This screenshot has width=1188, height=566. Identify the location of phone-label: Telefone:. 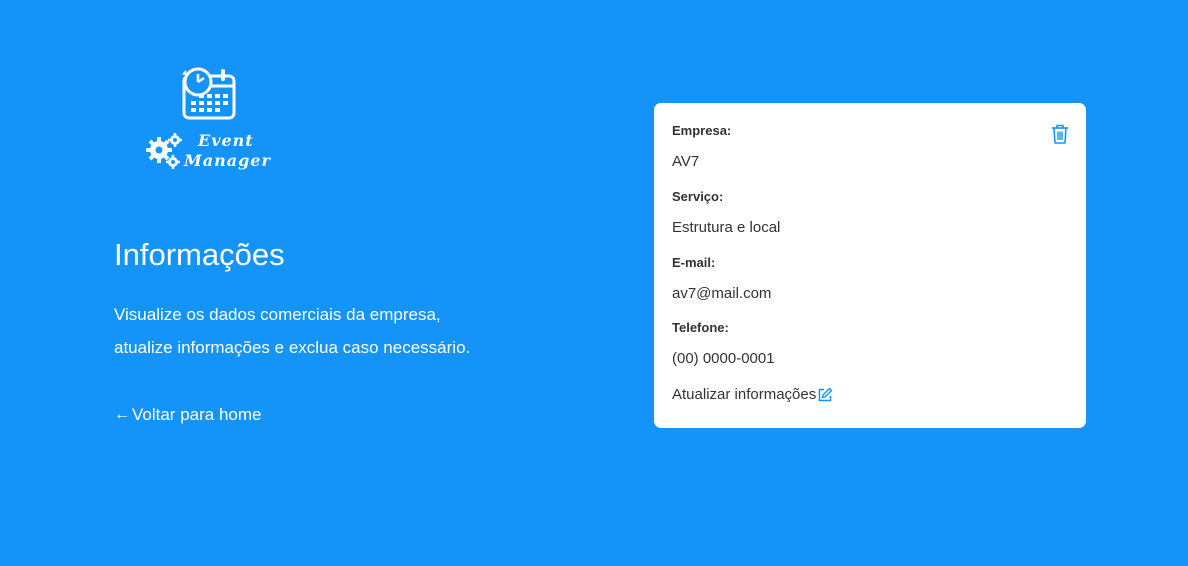
(700, 327).